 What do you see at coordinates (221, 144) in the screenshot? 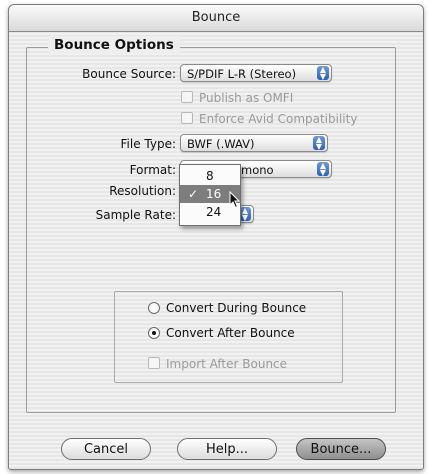
I see `file-type-value: BWF (.WAV)` at bounding box center [221, 144].